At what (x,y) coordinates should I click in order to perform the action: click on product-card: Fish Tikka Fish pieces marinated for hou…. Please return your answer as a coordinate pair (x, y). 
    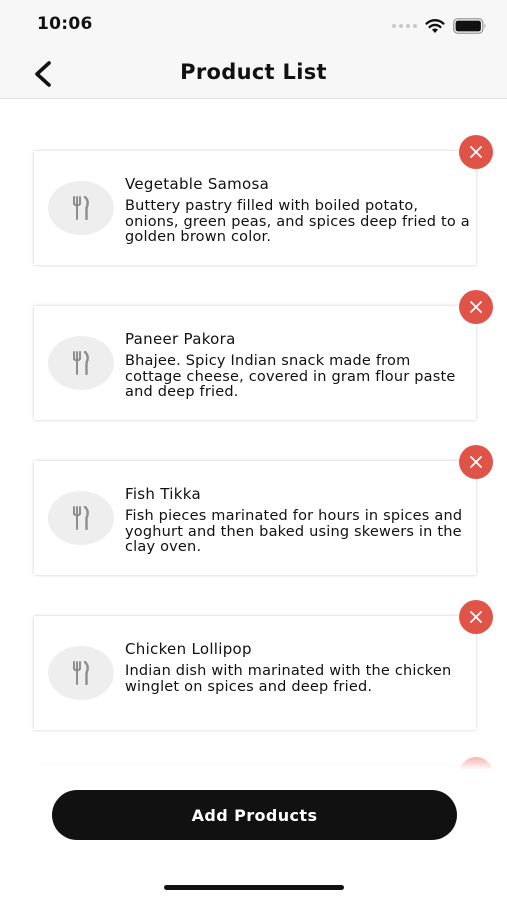
    Looking at the image, I should click on (255, 518).